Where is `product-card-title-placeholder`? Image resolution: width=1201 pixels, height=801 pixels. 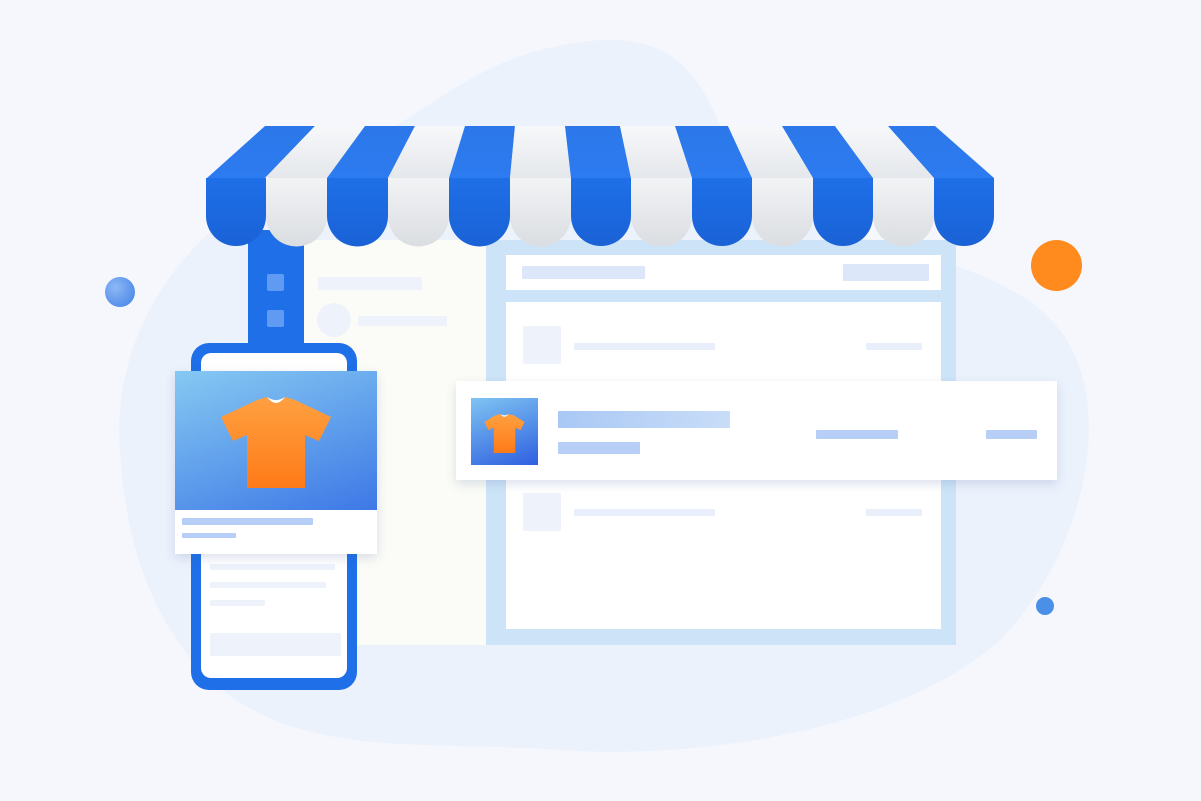
product-card-title-placeholder is located at coordinates (247, 521).